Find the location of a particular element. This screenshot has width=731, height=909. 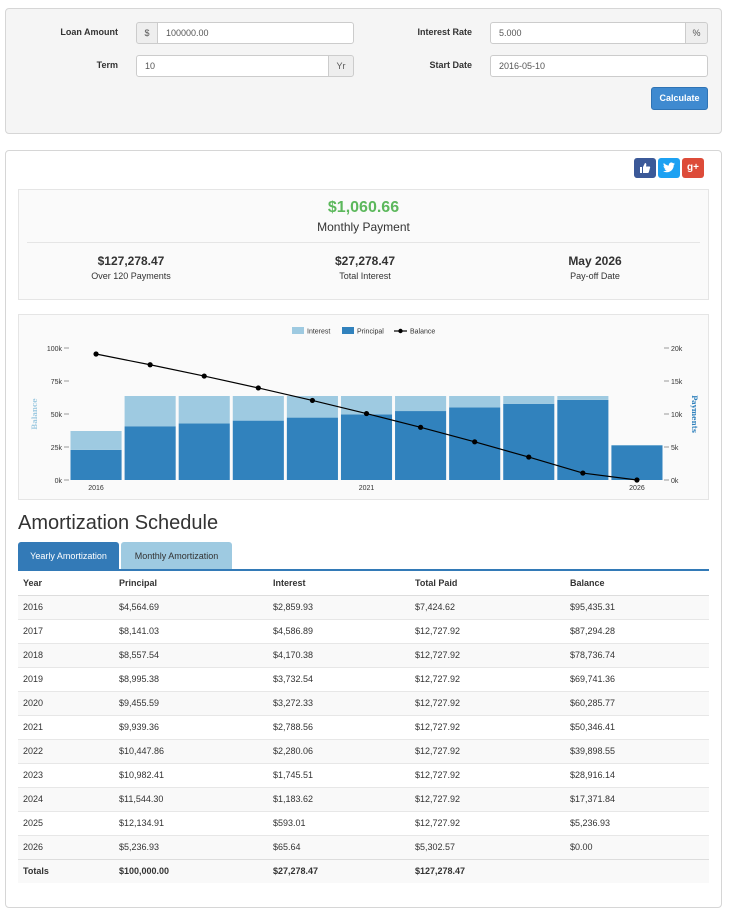

left-tick-label: 75k is located at coordinates (57, 382).